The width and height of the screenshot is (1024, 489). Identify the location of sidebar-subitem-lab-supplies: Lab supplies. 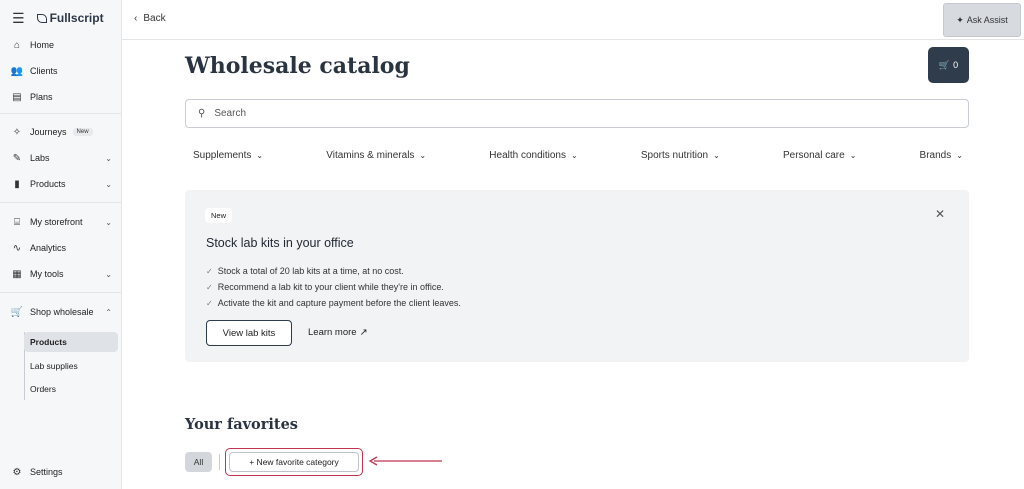
(71, 366).